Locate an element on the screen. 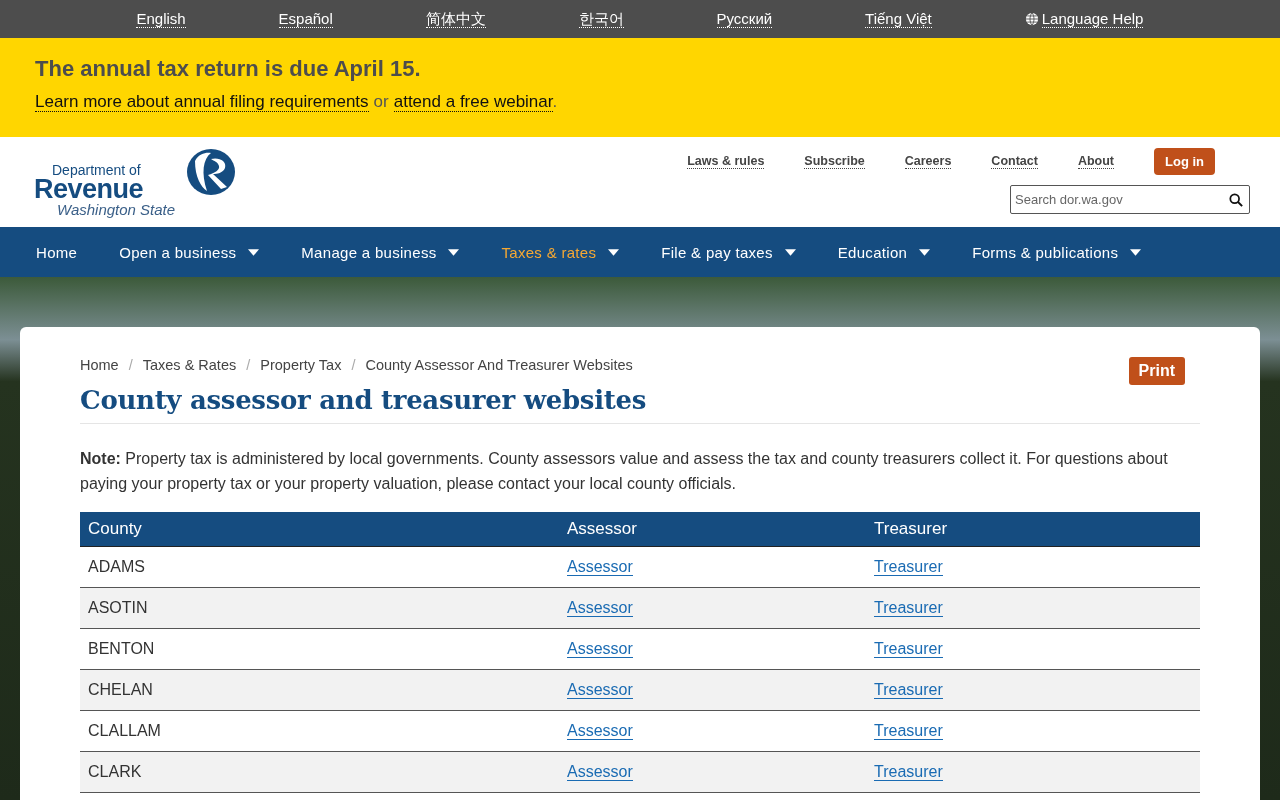 The image size is (1280, 800). language-link: 简体中文 is located at coordinates (455, 19).